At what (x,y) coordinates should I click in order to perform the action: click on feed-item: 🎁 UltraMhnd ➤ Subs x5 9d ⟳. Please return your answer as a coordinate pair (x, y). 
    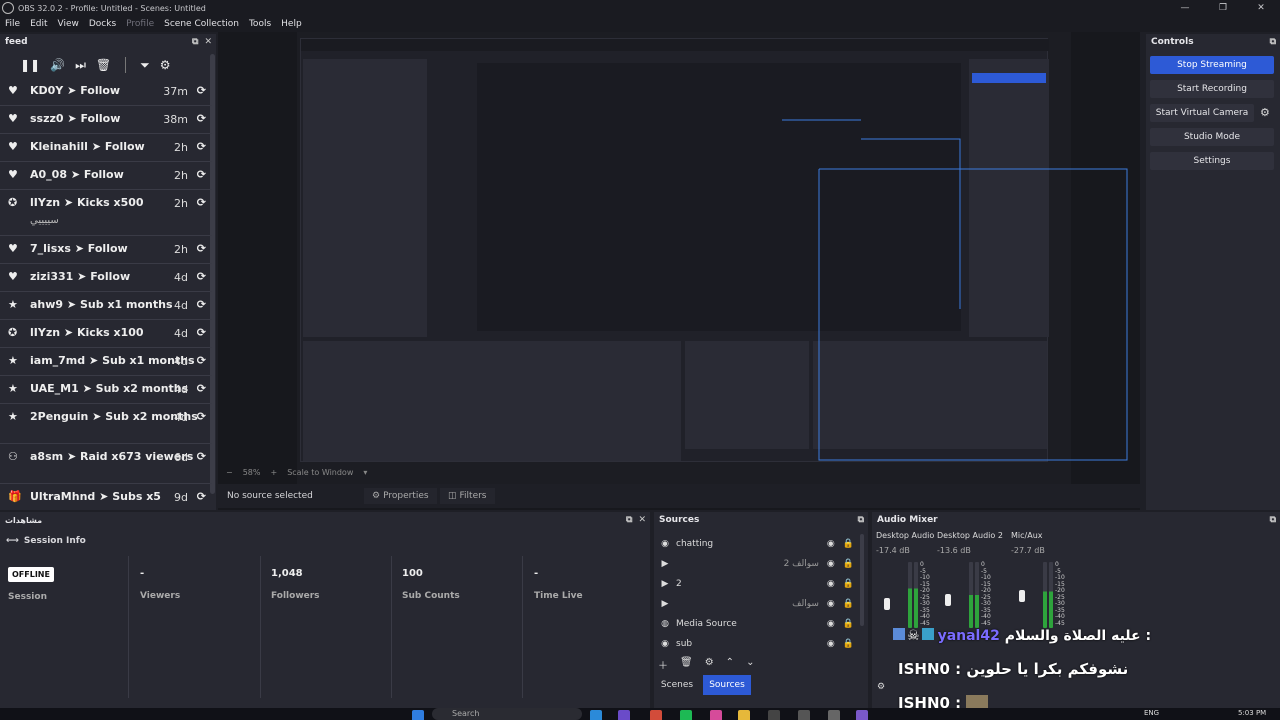
    Looking at the image, I should click on (106, 497).